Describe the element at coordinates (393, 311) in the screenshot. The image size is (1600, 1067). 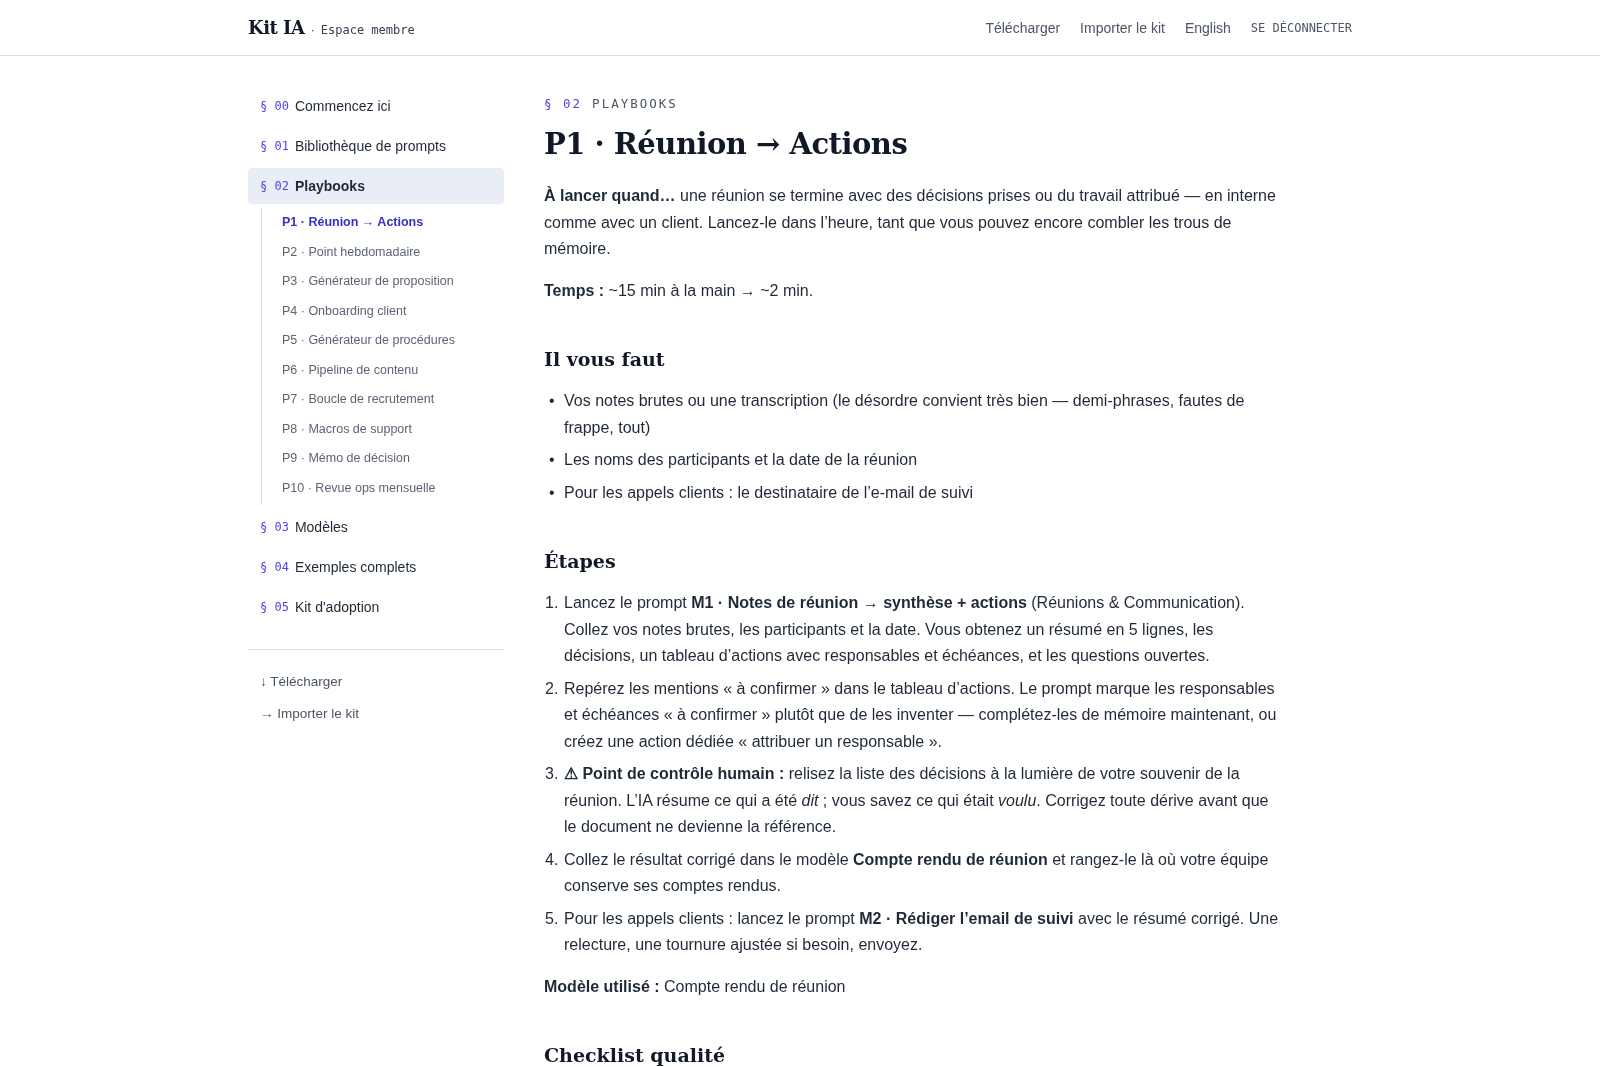
I see `sidebar-subitem: P4 · Onboarding client` at that location.